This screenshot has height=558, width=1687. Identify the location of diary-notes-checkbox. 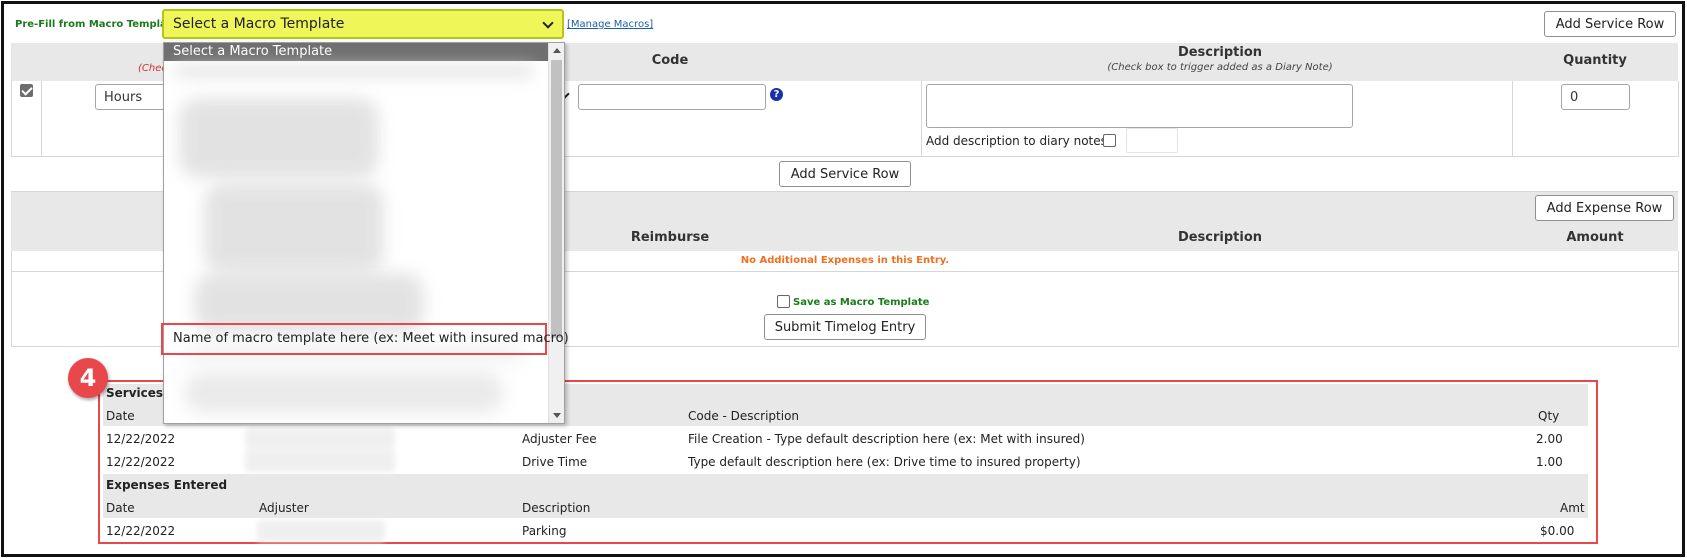
(1109, 140).